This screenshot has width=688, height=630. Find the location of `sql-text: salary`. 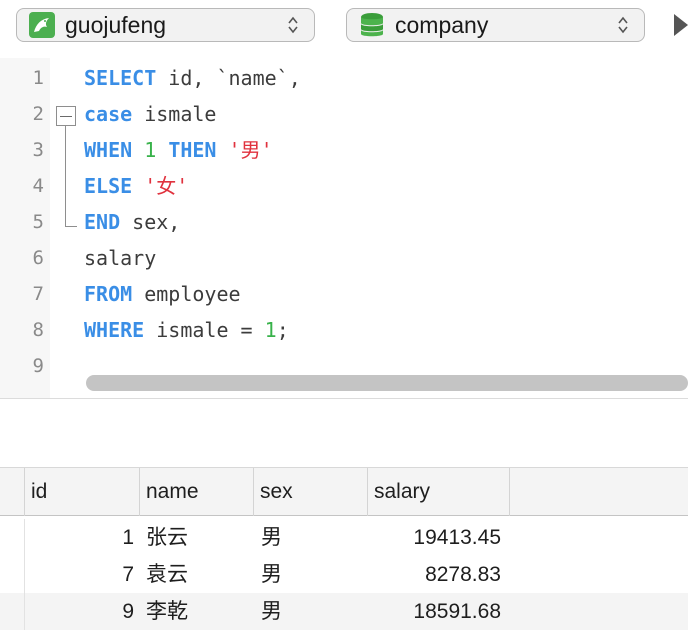

sql-text: salary is located at coordinates (120, 258).